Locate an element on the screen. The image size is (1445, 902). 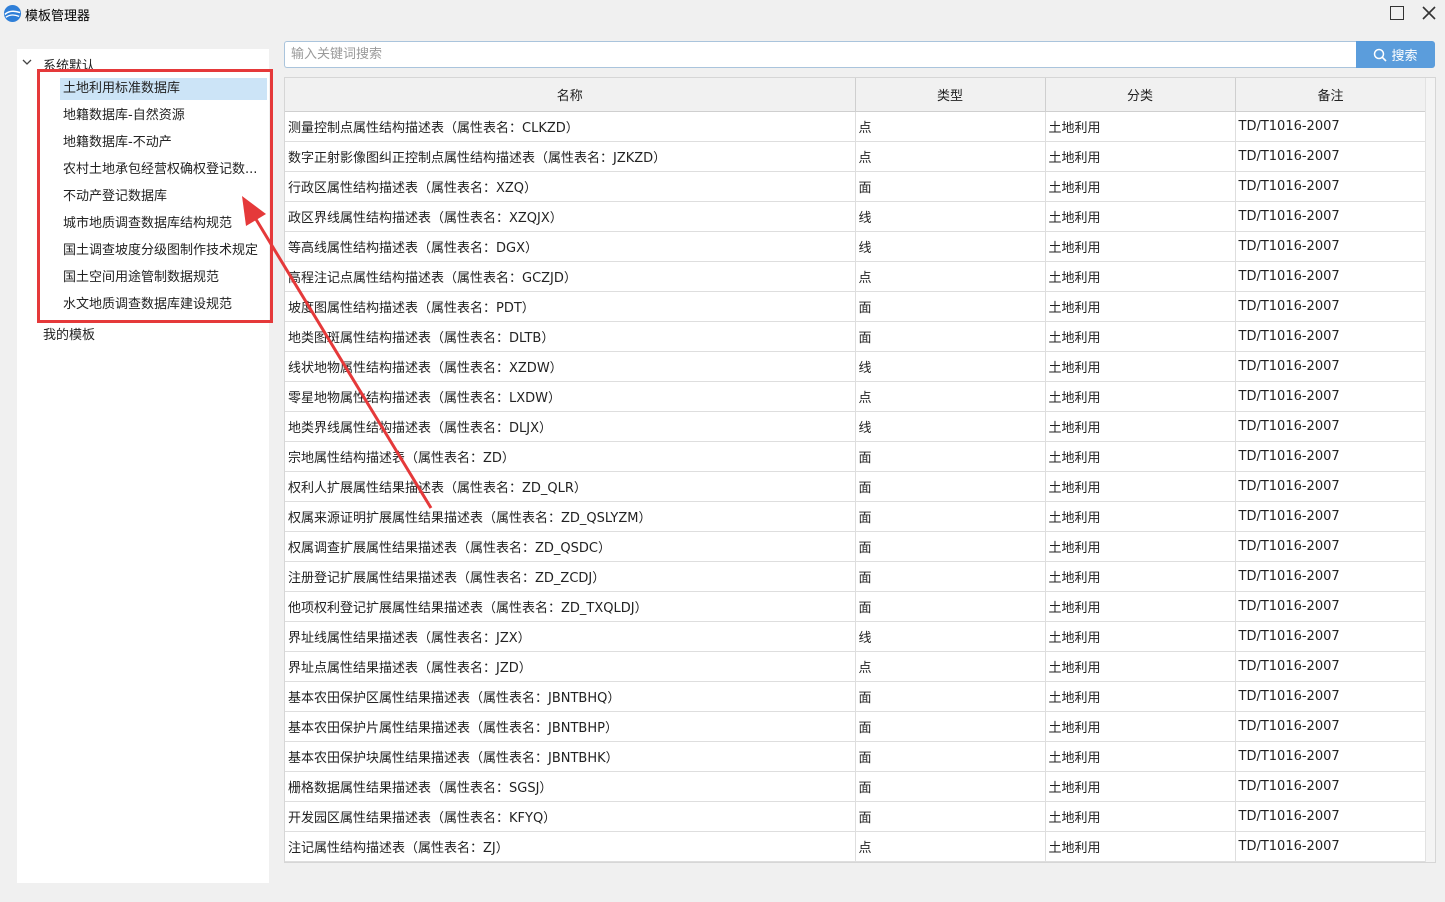
maximize-icon is located at coordinates (1397, 13).